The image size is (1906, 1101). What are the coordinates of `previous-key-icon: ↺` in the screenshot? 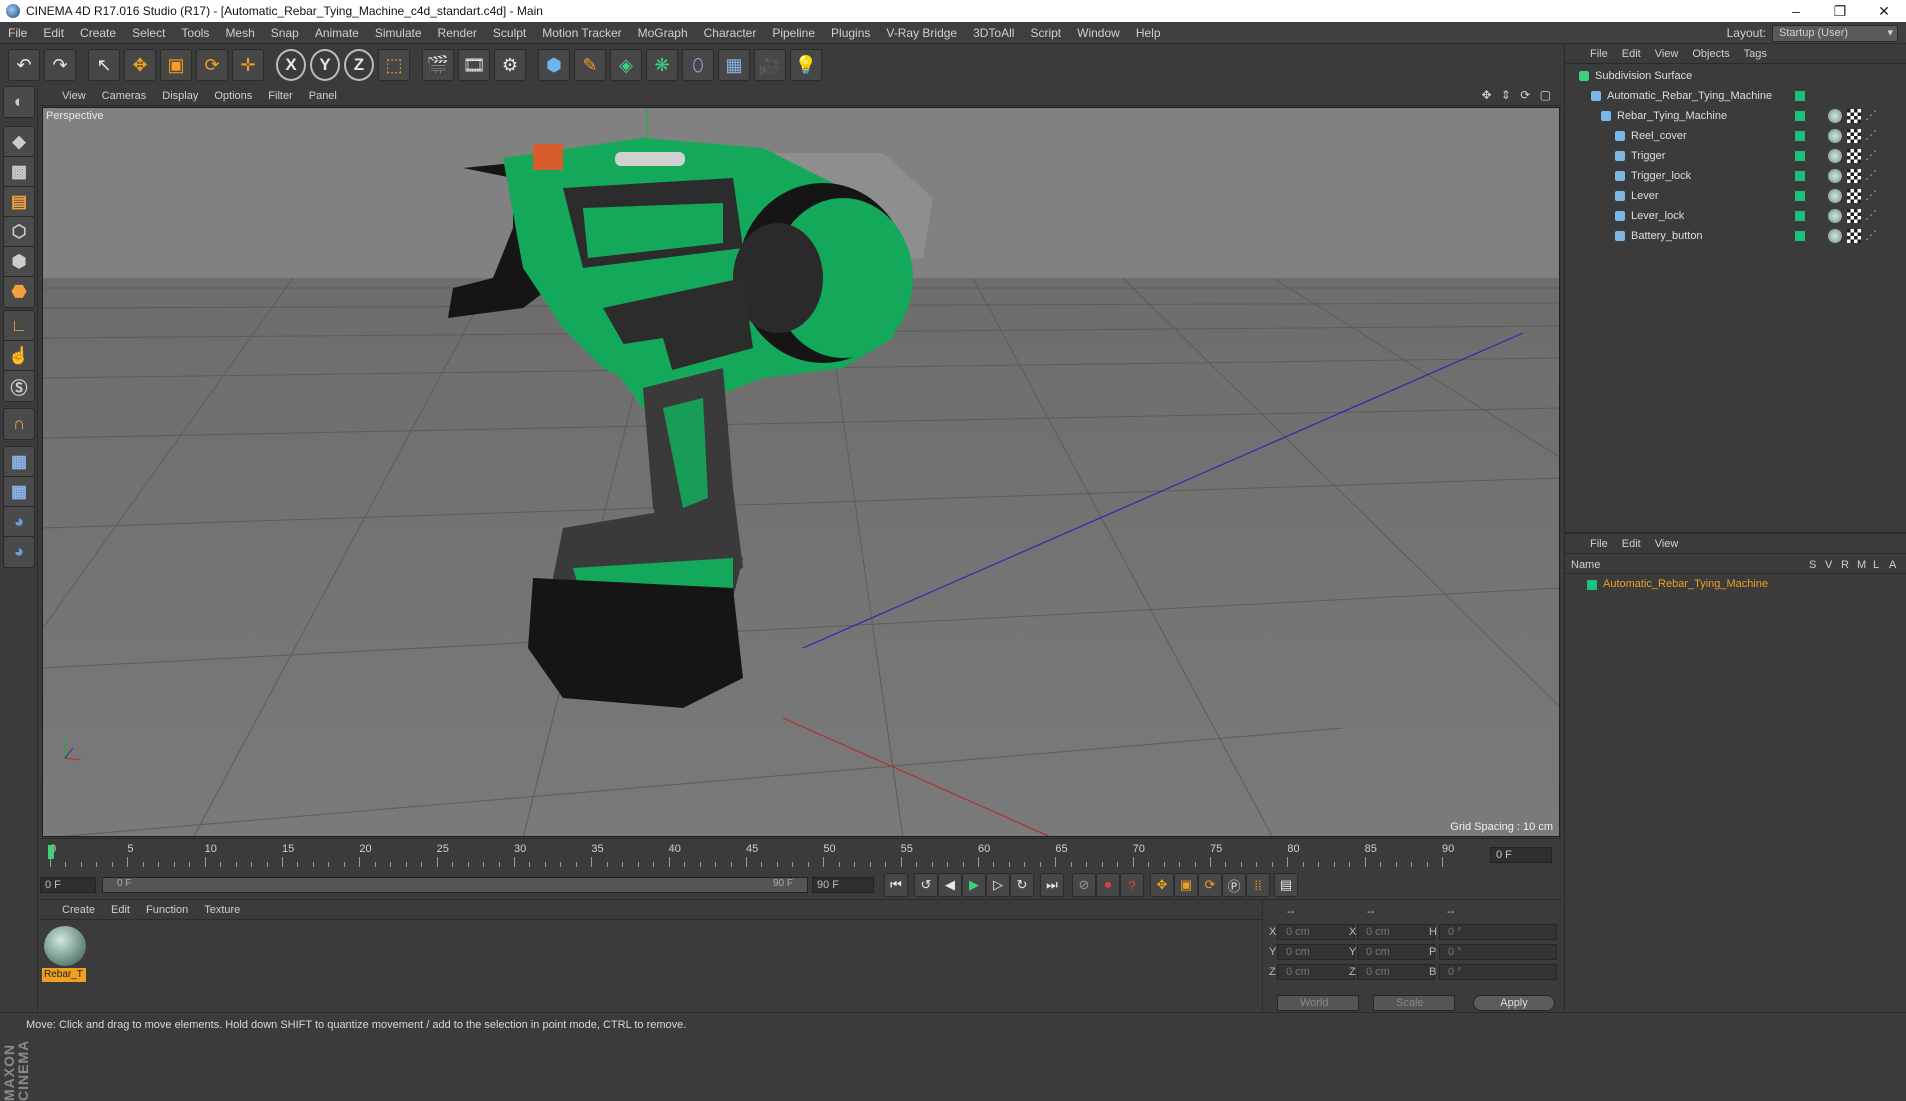 It's located at (926, 885).